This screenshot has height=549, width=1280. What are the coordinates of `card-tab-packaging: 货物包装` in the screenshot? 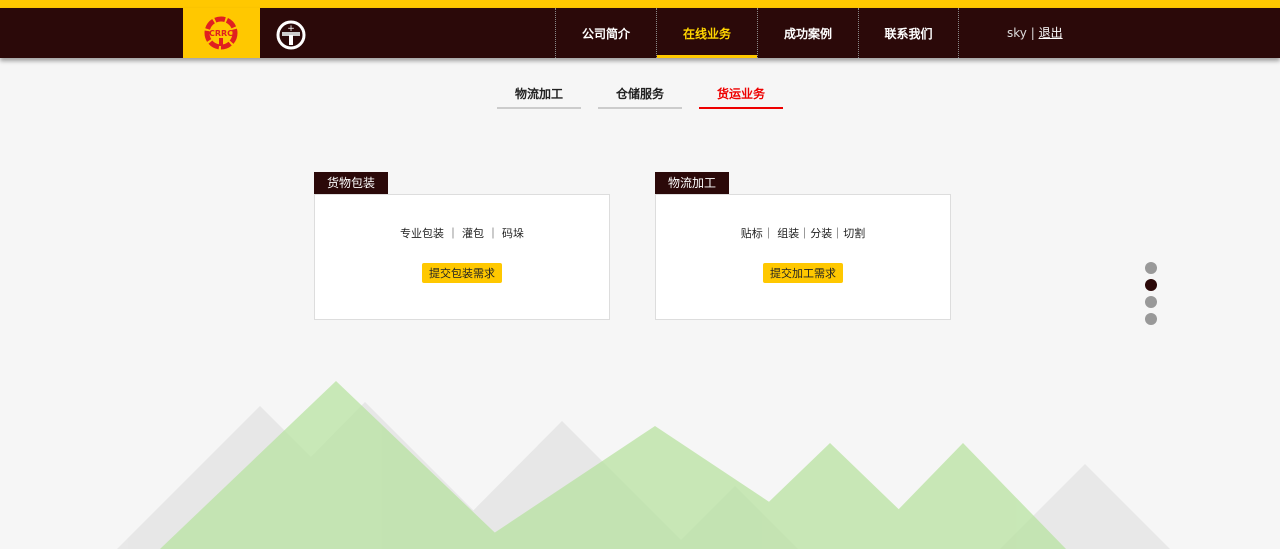 It's located at (351, 183).